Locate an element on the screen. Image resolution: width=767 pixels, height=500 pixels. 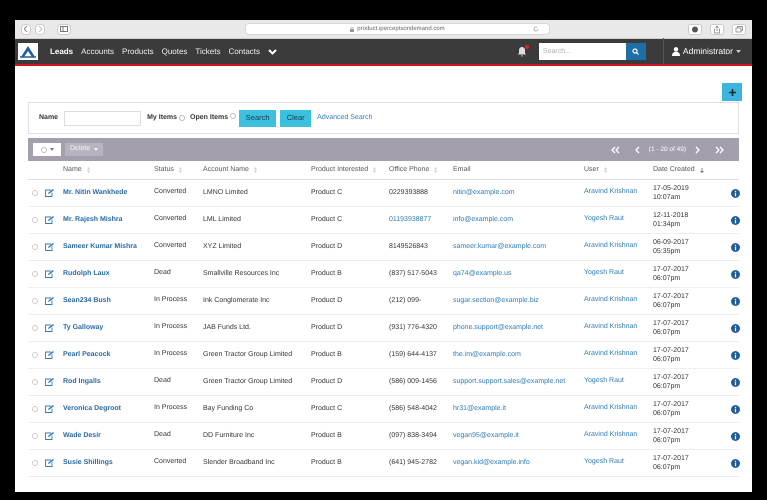
tabs-icon is located at coordinates (739, 29).